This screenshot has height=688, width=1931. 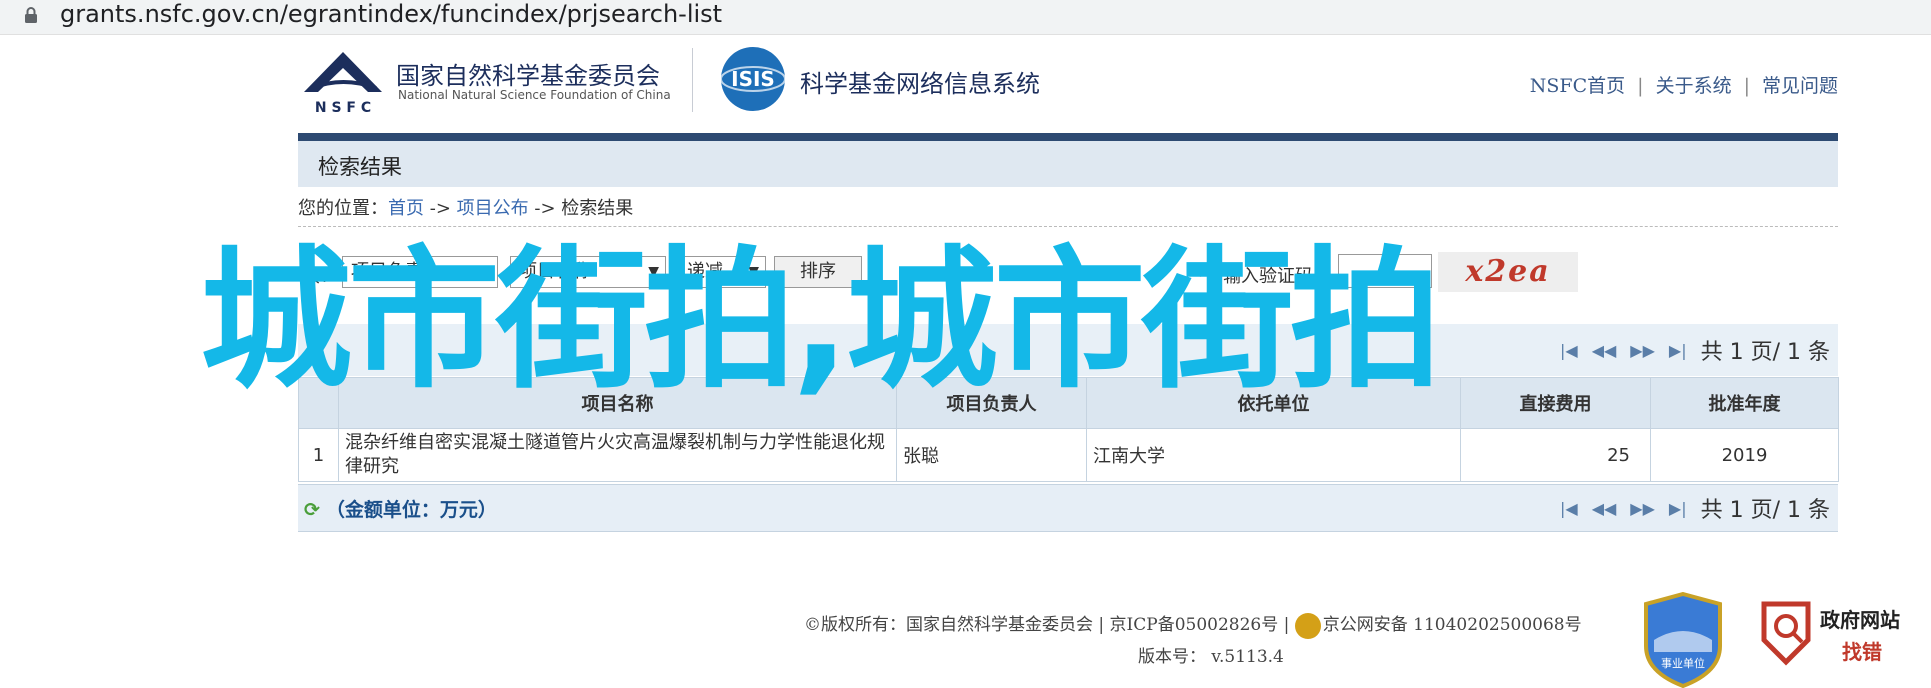 I want to click on breadcrumb-project: 项目公布, so click(x=493, y=208).